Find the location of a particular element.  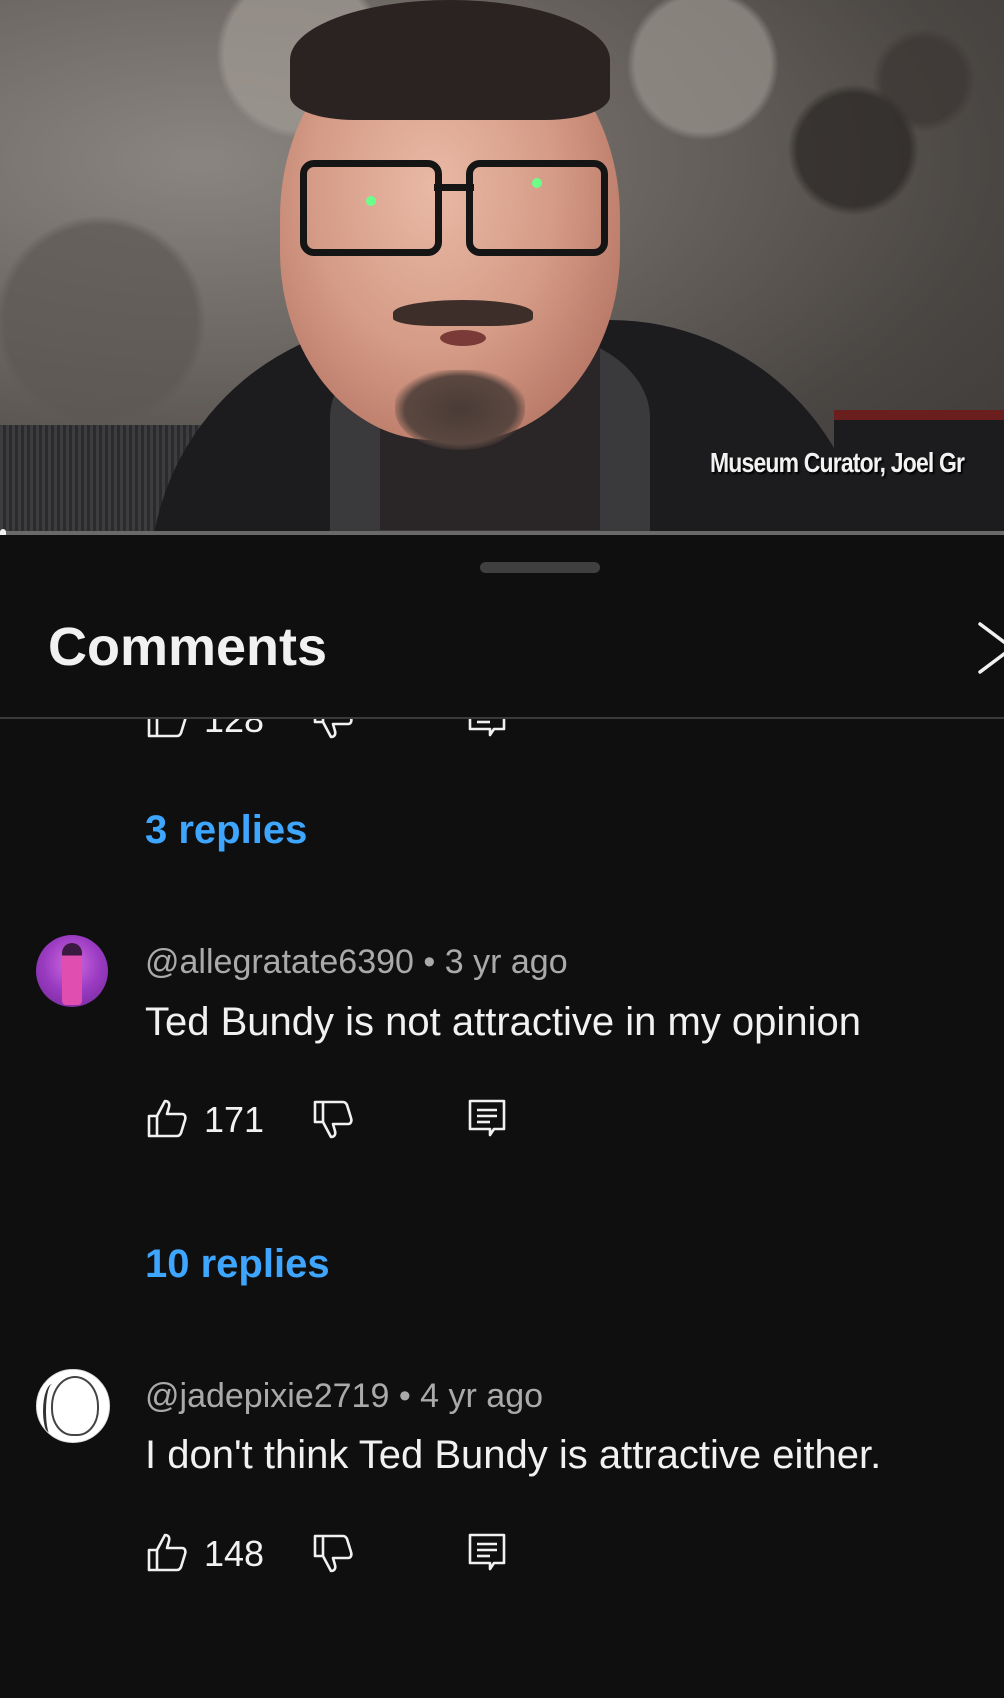

sheet-drag-handle is located at coordinates (540, 567).